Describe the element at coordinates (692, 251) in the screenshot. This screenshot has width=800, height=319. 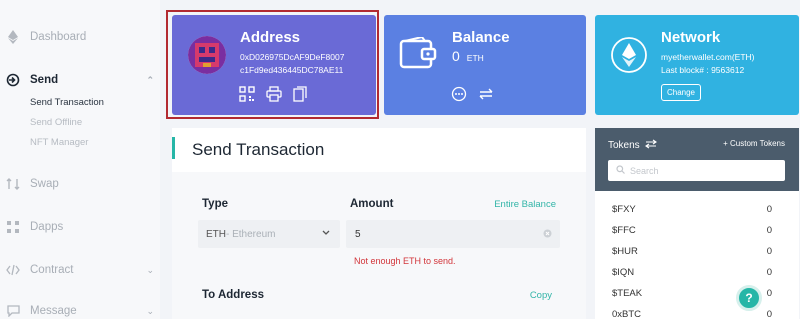
I see `token-row: $HUR 0` at that location.